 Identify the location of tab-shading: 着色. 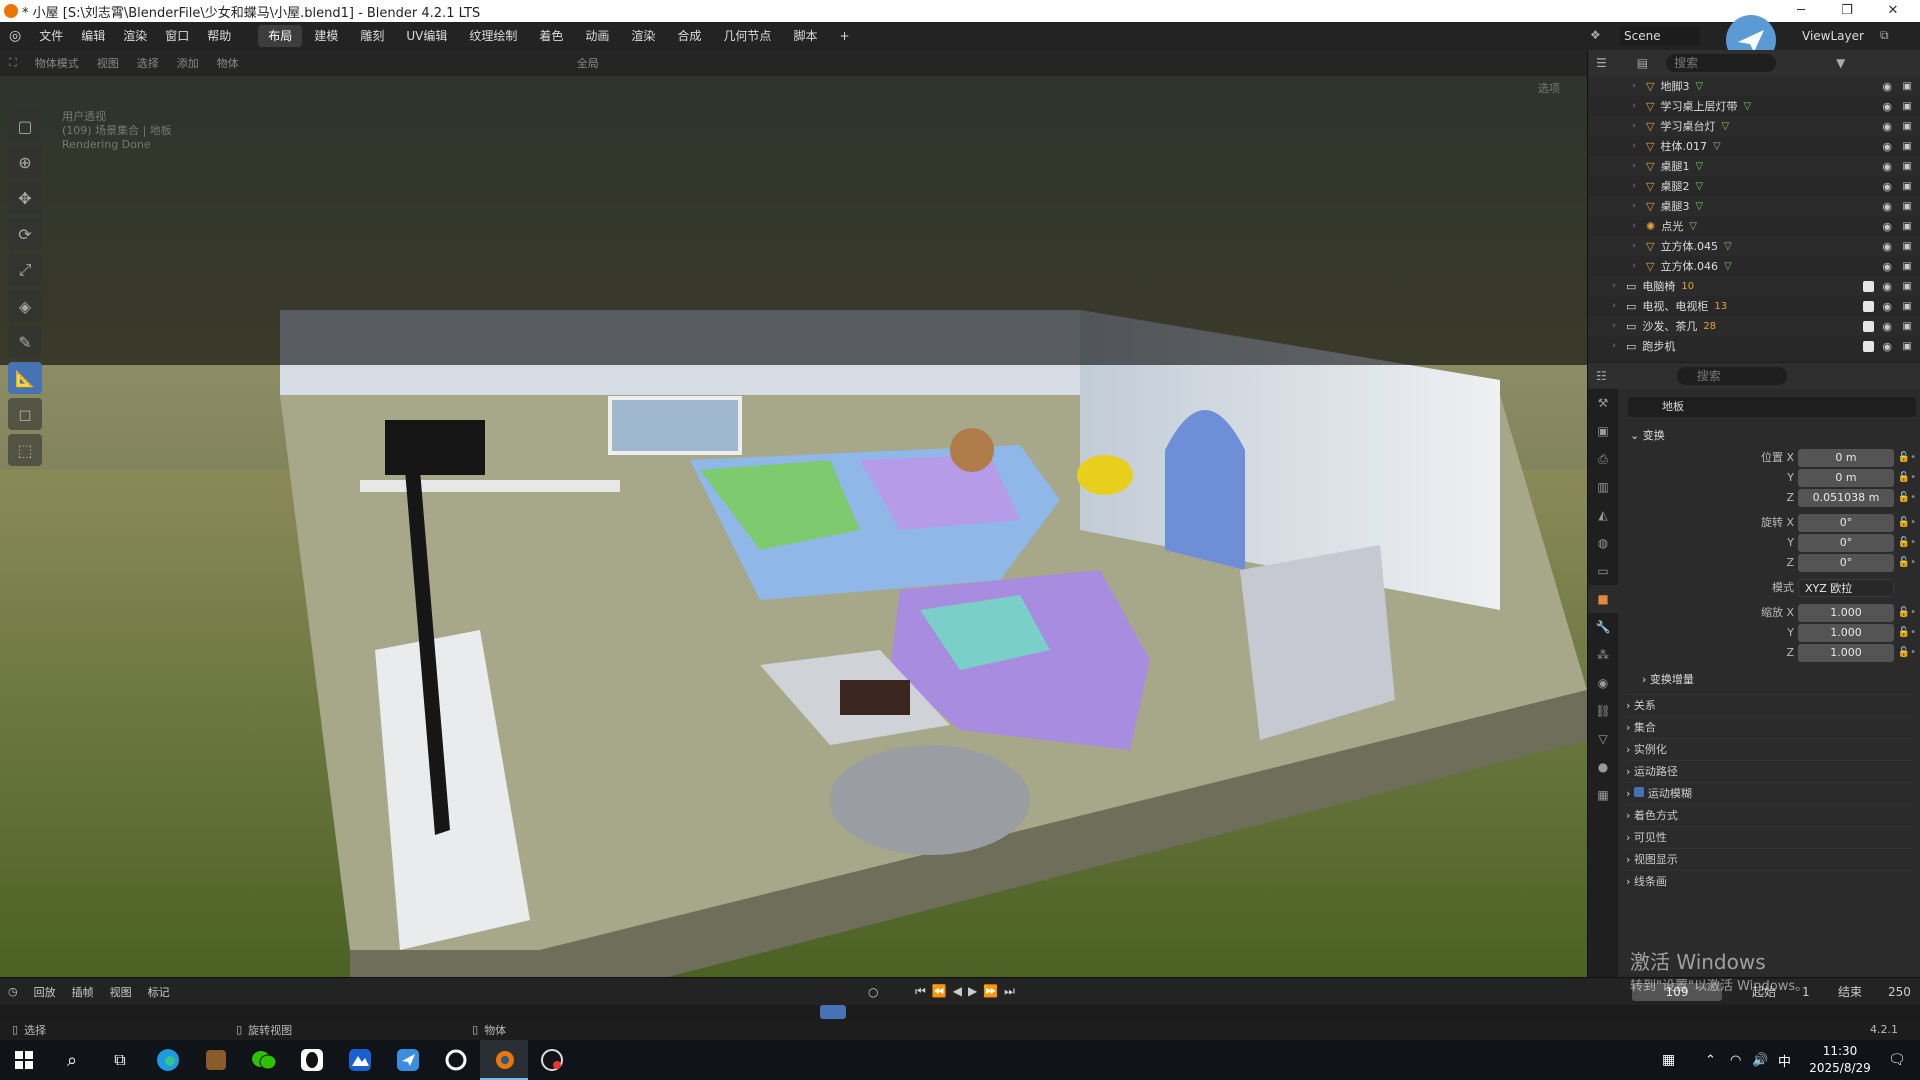
(551, 36).